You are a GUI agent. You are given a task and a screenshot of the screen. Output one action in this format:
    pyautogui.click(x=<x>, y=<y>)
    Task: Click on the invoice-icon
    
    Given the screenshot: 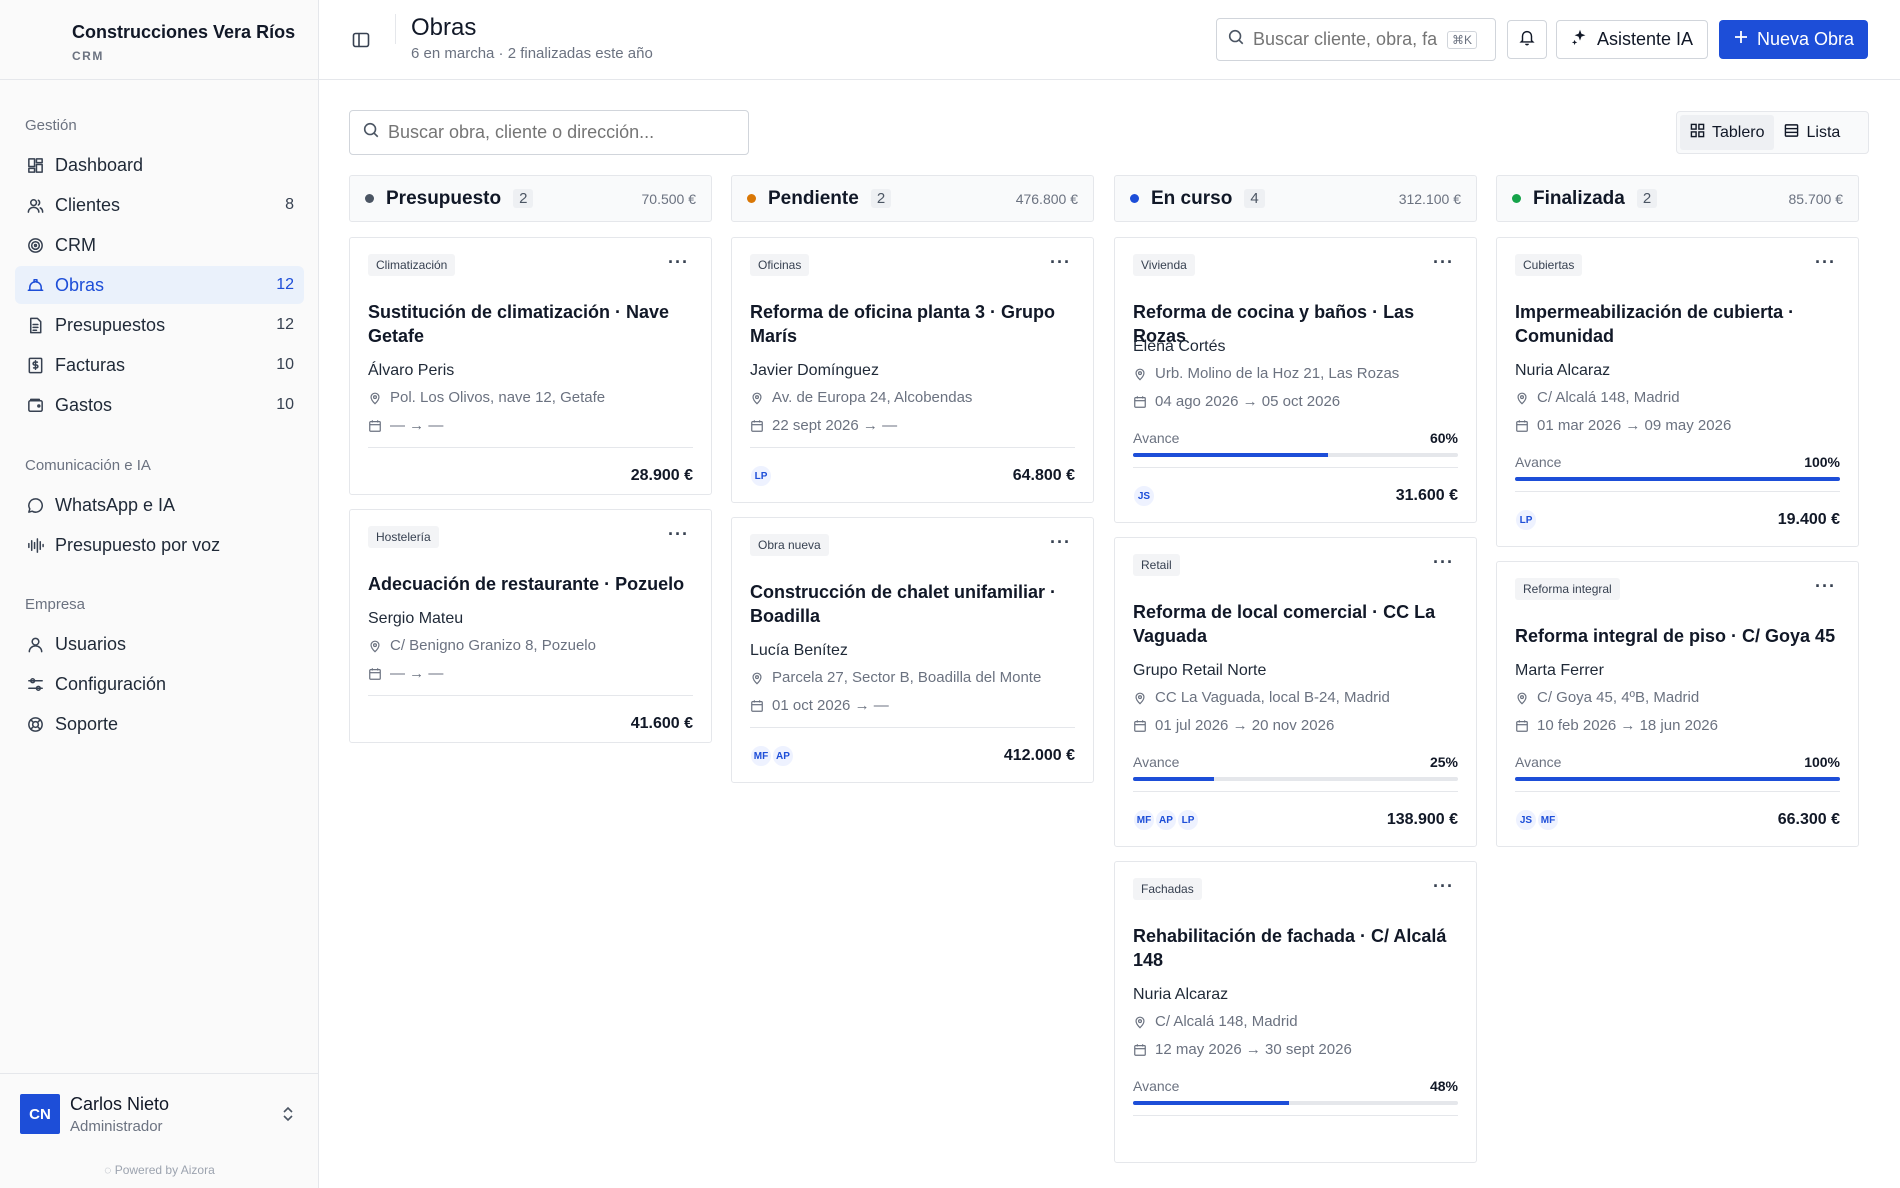 What is the action you would take?
    pyautogui.click(x=35, y=365)
    